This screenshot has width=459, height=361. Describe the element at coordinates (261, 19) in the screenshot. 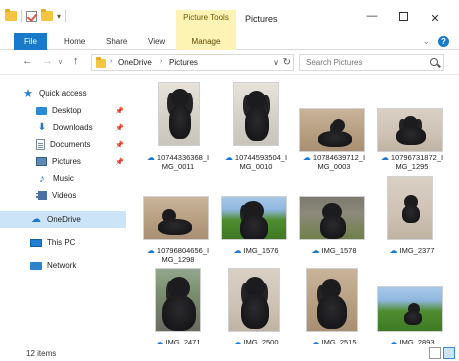

I see `window-title: Pictures` at that location.